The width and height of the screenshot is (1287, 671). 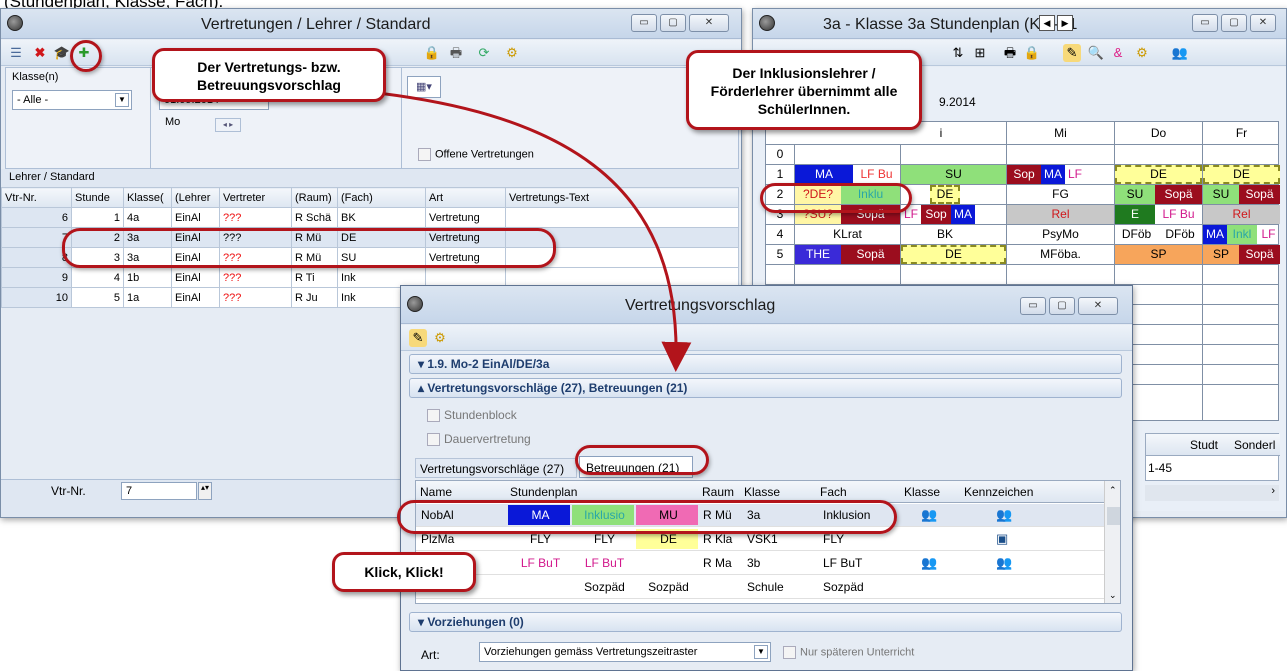 I want to click on open-substitutions-option: Offene Vertretungen, so click(x=476, y=154).